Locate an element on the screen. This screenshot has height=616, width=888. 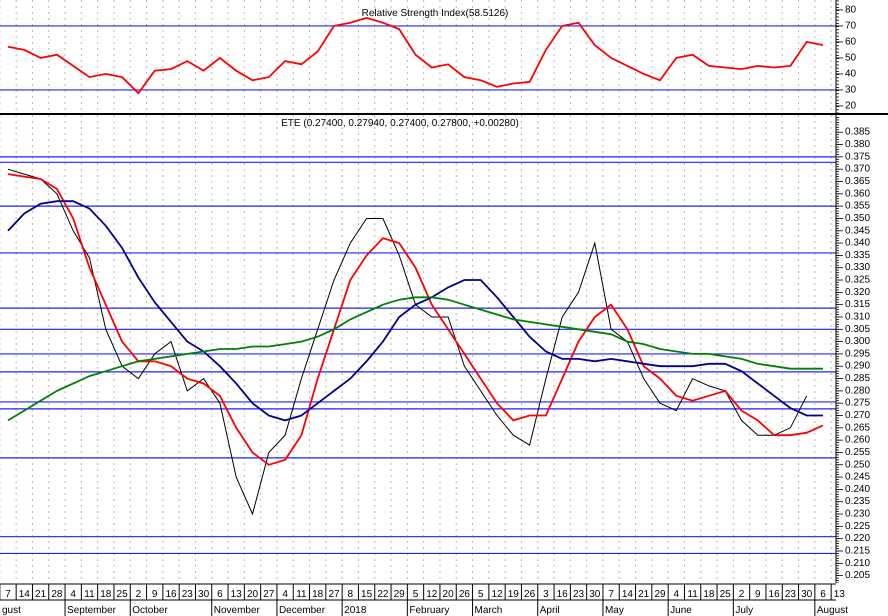
month-label: March is located at coordinates (488, 610).